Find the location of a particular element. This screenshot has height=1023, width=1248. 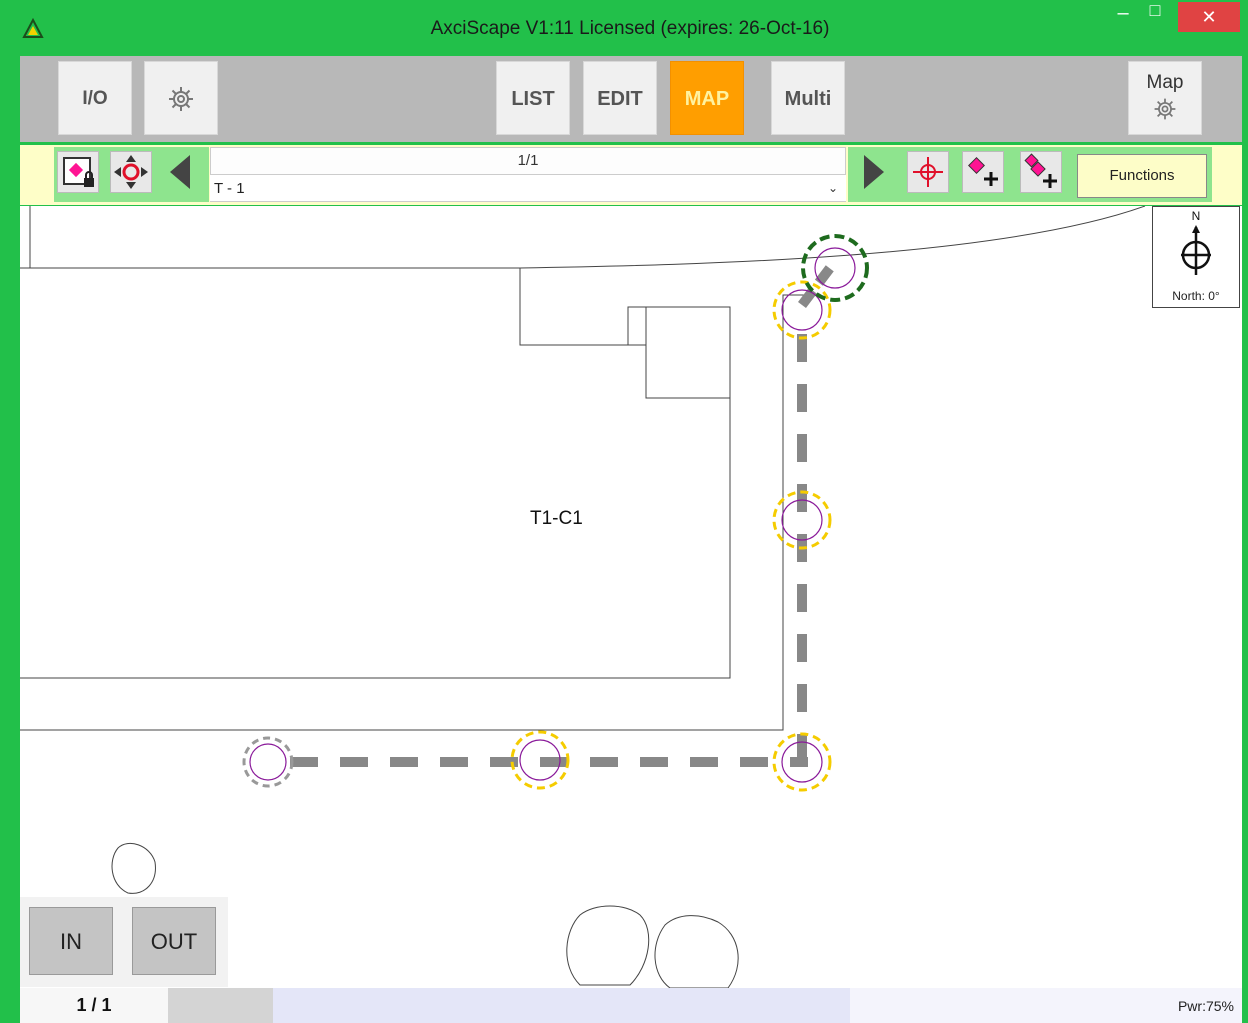

zoom-in-button: IN is located at coordinates (71, 941).